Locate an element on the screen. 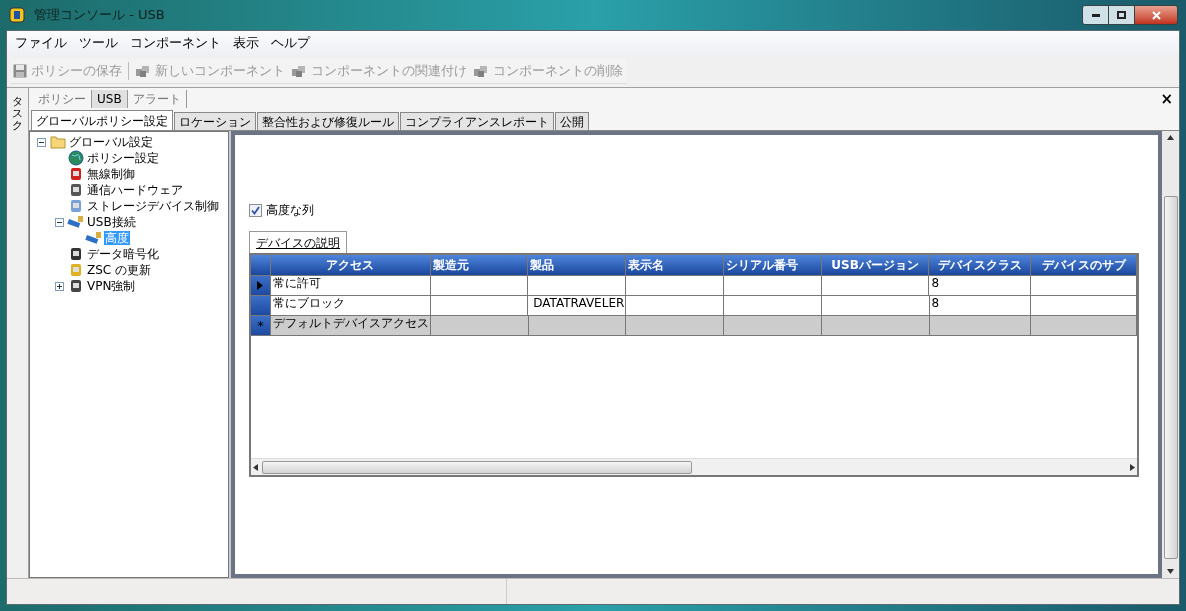 Image resolution: width=1186 pixels, height=611 pixels. row-header is located at coordinates (261, 285).